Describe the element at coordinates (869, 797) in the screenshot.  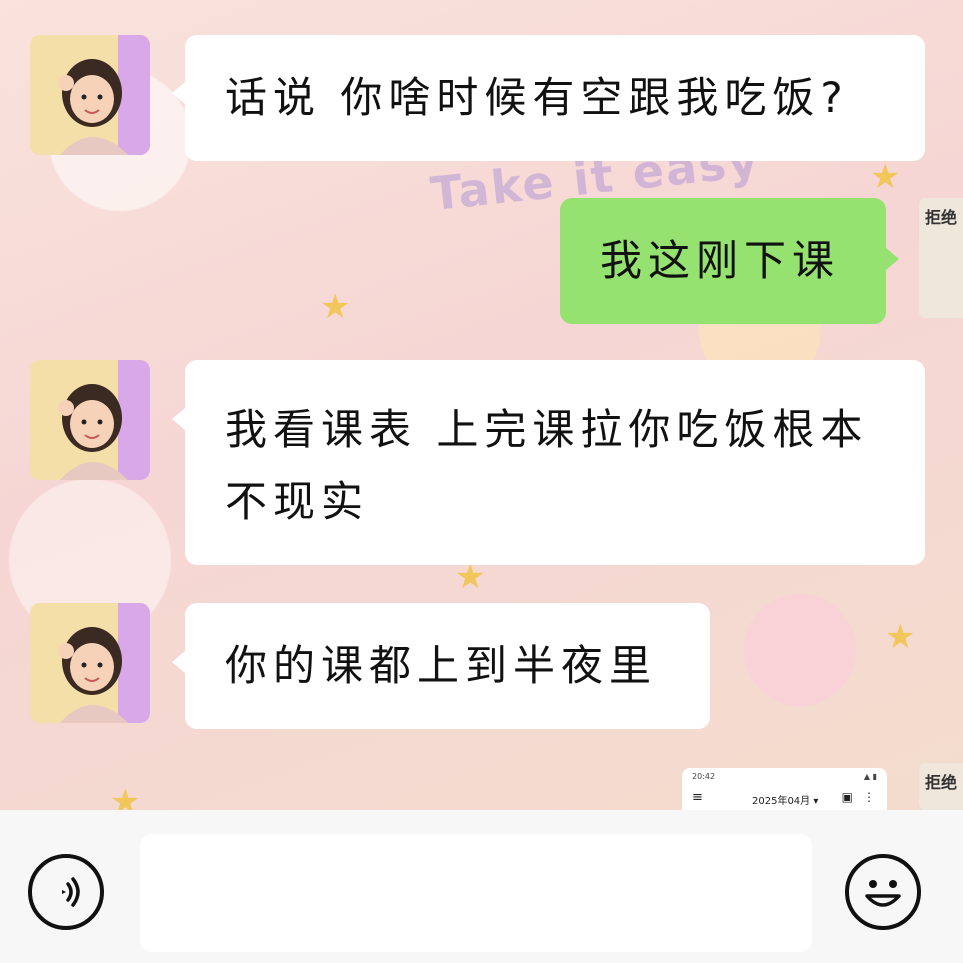
I see `more-icon: ⋮` at that location.